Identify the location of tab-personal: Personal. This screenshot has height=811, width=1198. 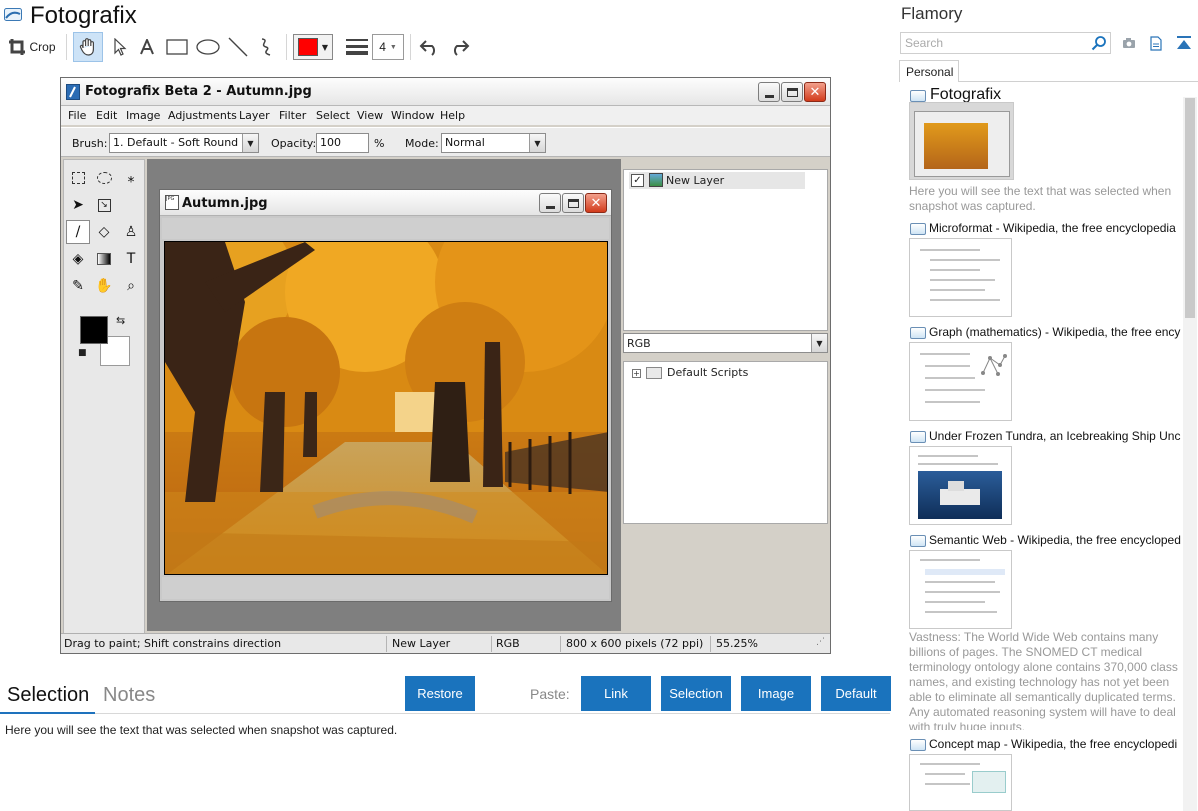
(929, 71).